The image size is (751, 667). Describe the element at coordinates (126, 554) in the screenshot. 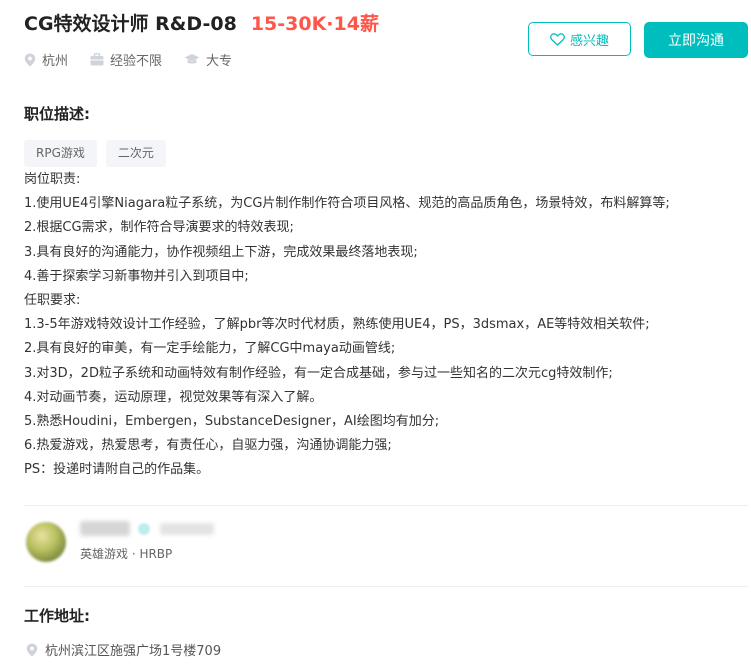

I see `recruiter-company-role: 英雄游戏 · HRBP` at that location.